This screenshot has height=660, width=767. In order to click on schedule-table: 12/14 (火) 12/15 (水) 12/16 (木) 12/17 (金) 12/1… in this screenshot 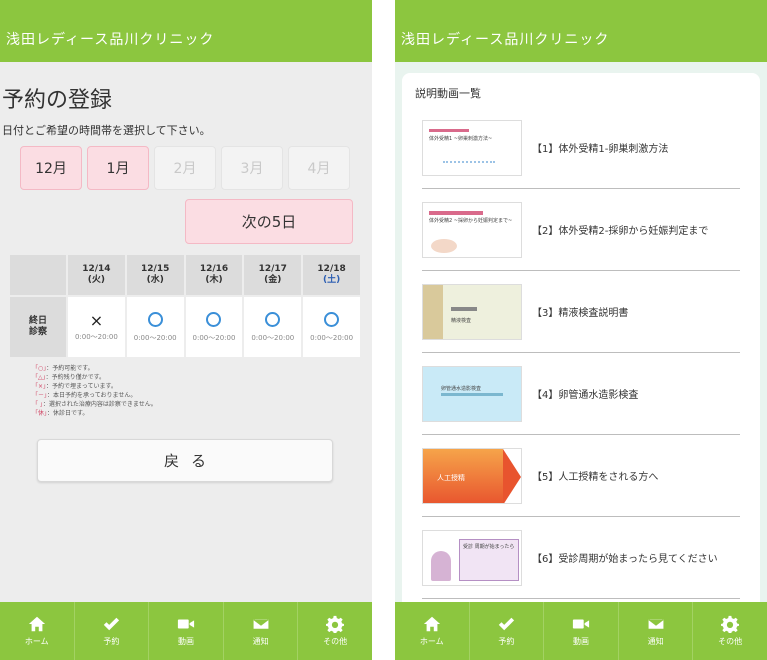, I will do `click(185, 306)`.